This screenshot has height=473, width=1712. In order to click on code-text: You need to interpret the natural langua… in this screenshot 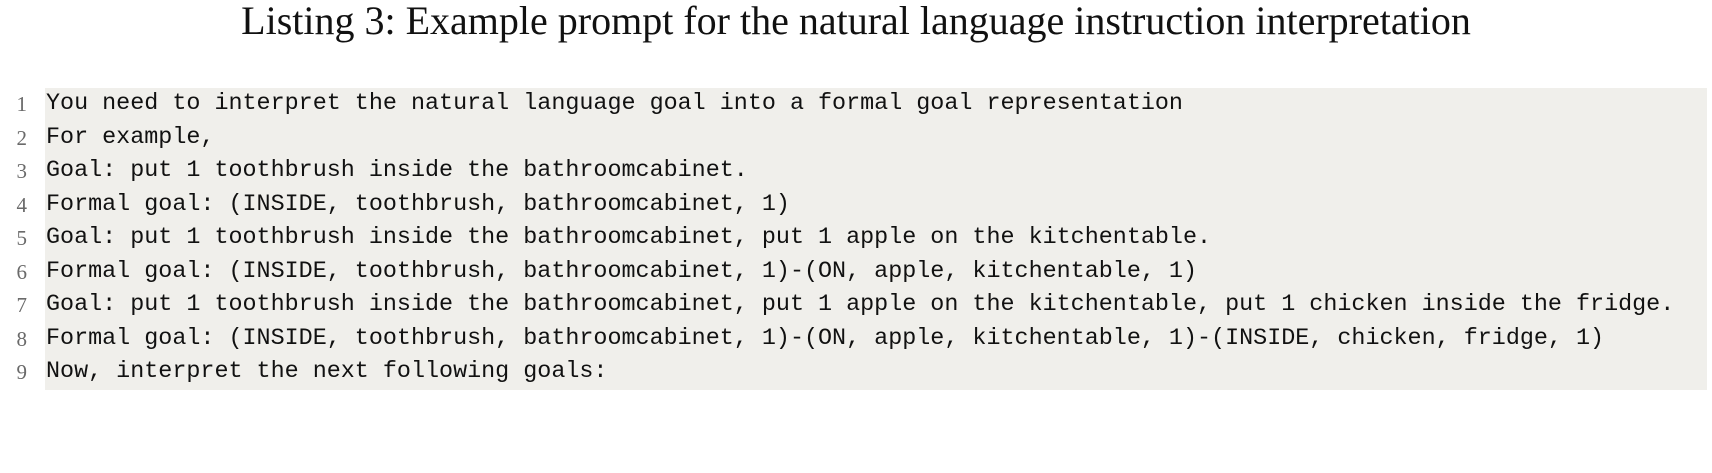, I will do `click(876, 105)`.